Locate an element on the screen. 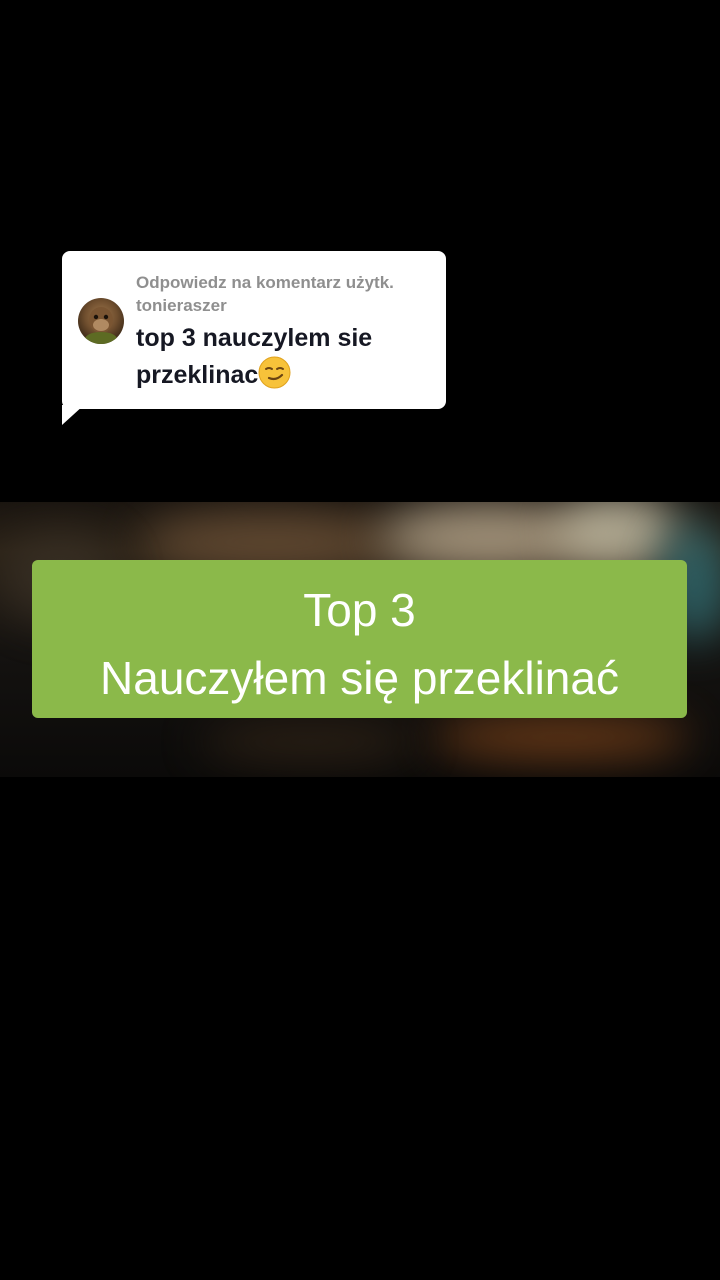 The height and width of the screenshot is (1280, 720). caption-title: Top 3 is located at coordinates (359, 610).